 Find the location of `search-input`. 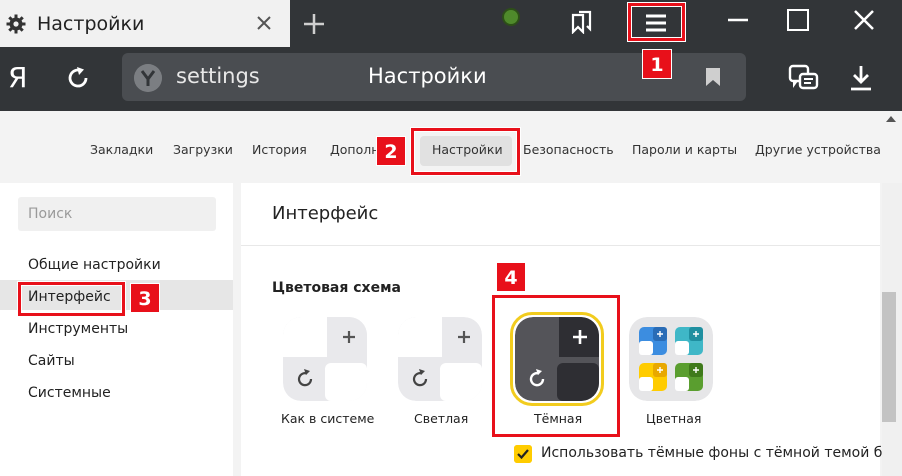

search-input is located at coordinates (117, 214).